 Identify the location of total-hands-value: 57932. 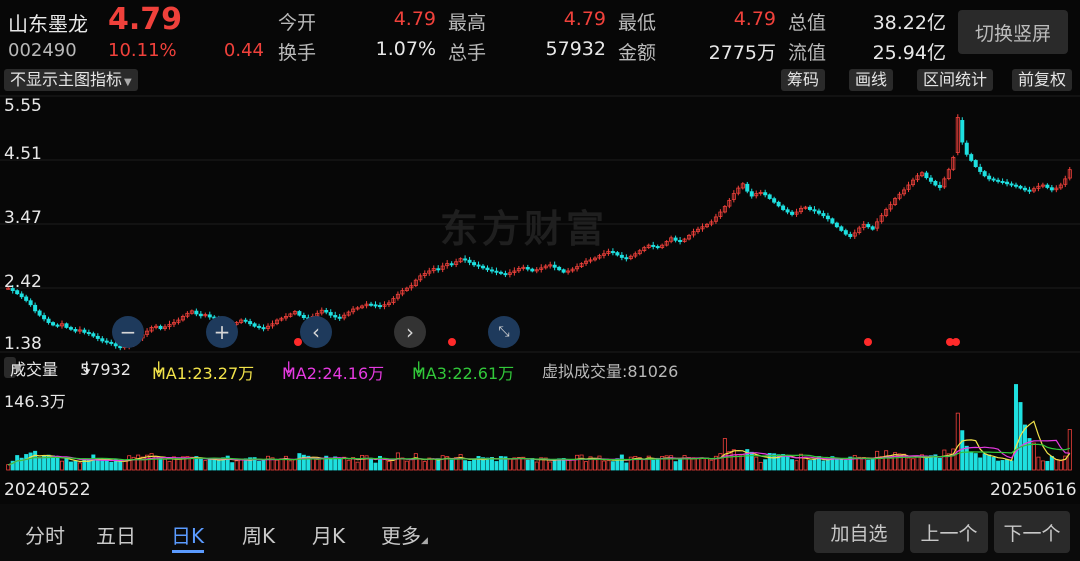
(575, 49).